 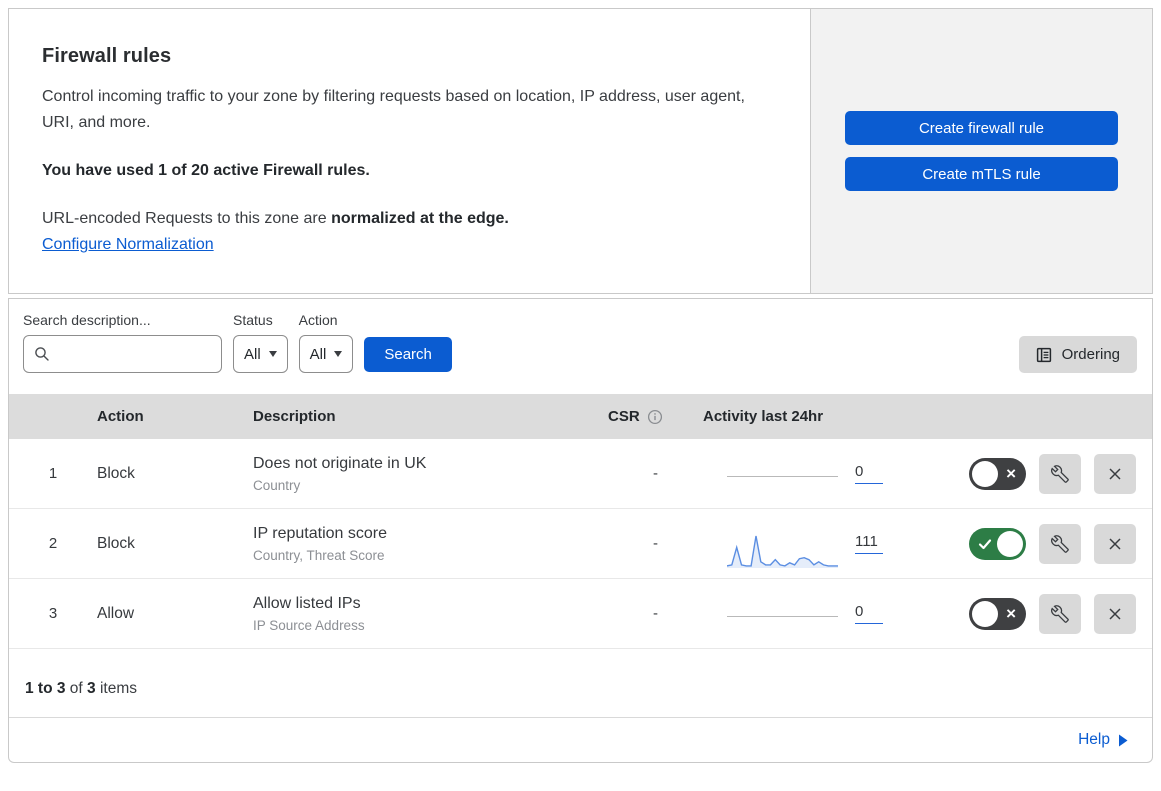 I want to click on pagination-summary: 1 to 3 of 3 items, so click(x=580, y=683).